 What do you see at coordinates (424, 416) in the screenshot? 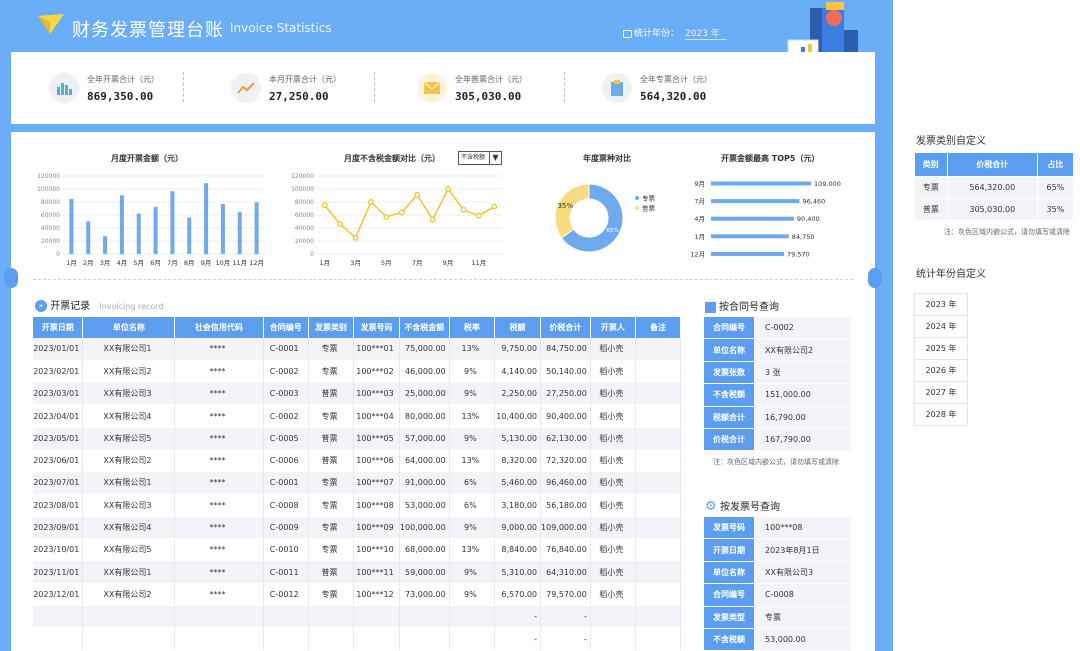
I see `table-cell: 80,000.00` at bounding box center [424, 416].